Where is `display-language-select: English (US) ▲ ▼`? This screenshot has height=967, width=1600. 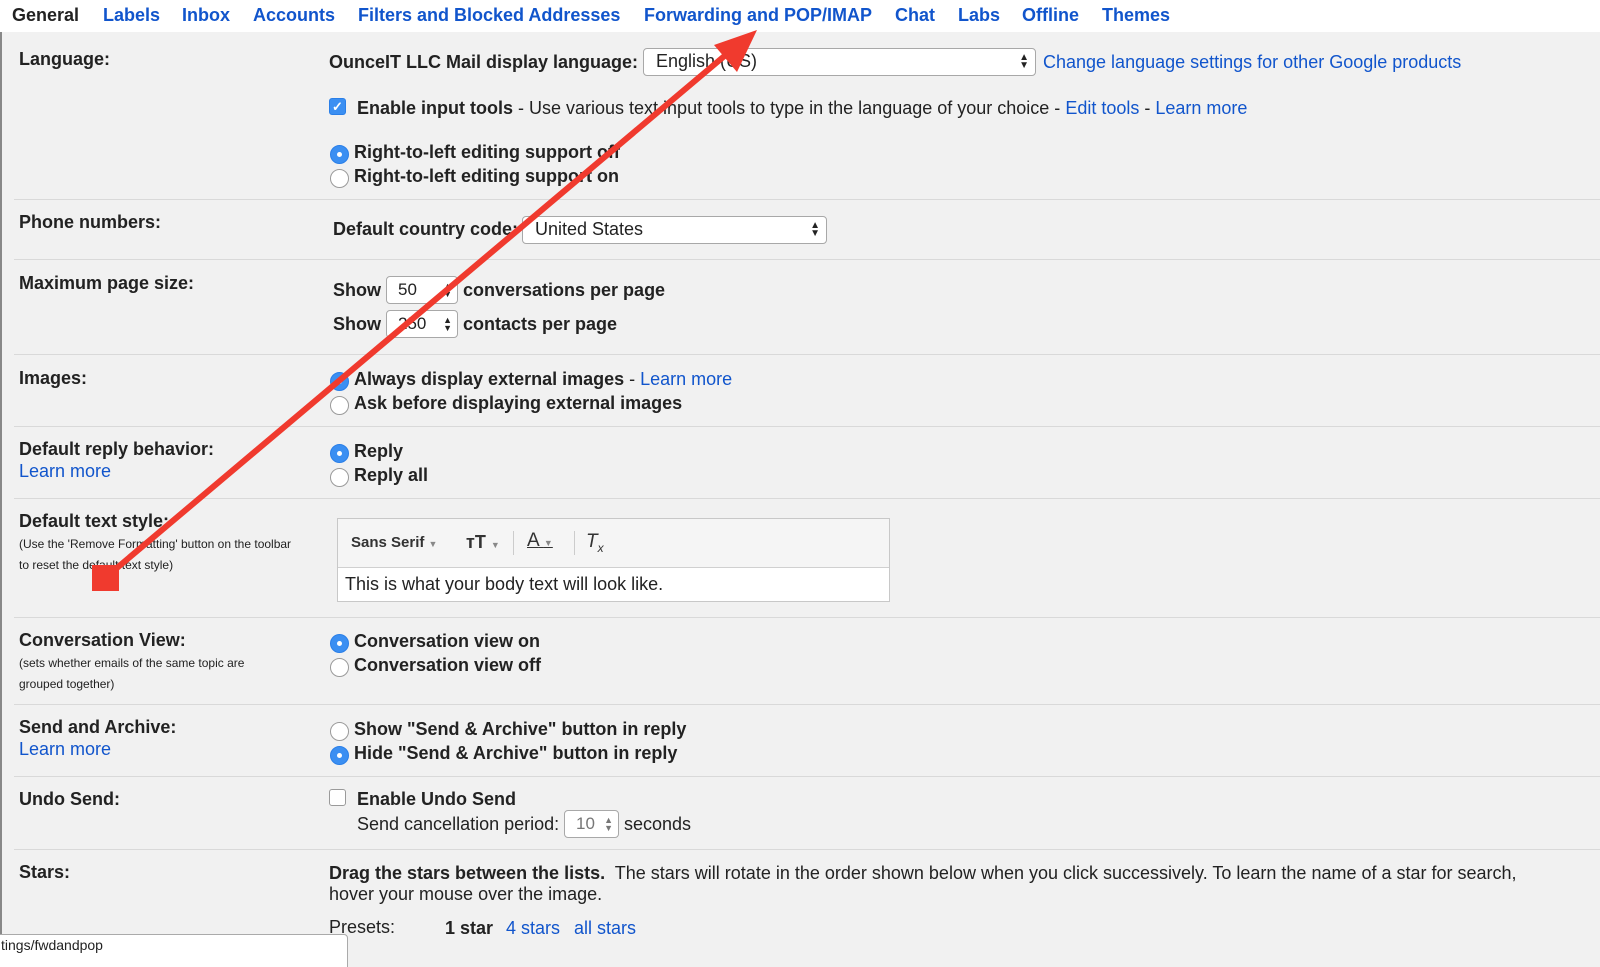 display-language-select: English (US) ▲ ▼ is located at coordinates (839, 62).